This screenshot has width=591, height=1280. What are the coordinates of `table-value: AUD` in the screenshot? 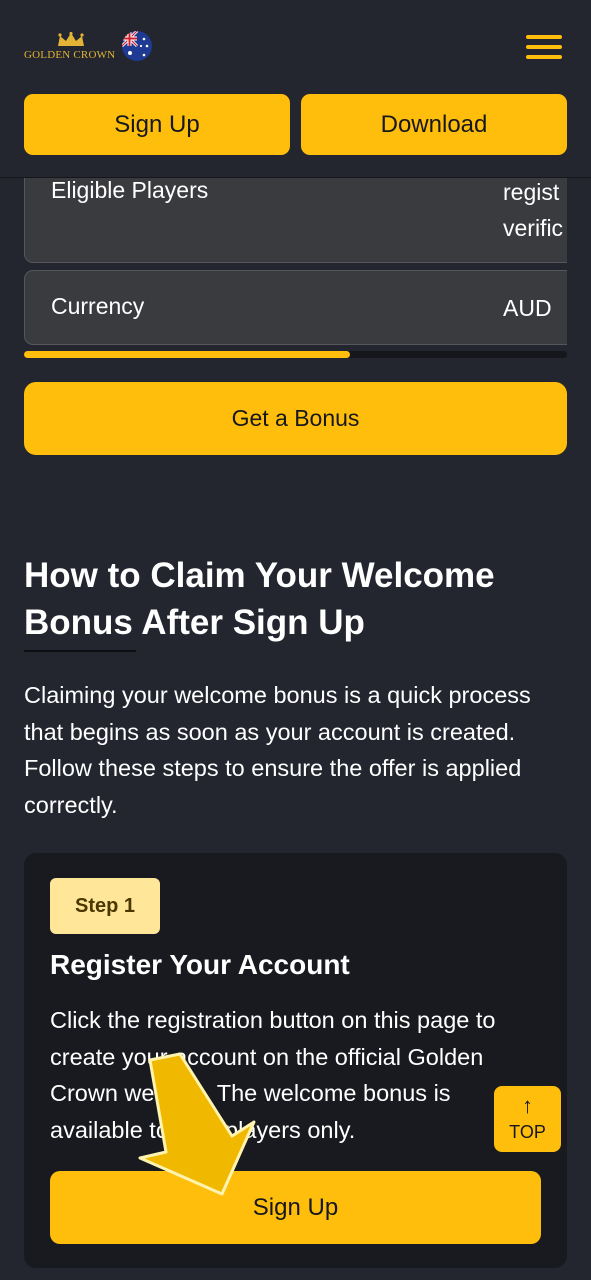 It's located at (527, 308).